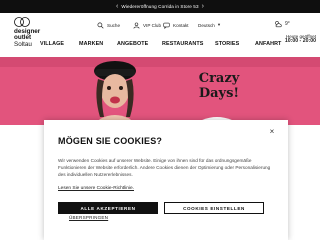 The width and height of the screenshot is (320, 240). Describe the element at coordinates (219, 93) in the screenshot. I see `crazy-days-line-2: Days!` at that location.